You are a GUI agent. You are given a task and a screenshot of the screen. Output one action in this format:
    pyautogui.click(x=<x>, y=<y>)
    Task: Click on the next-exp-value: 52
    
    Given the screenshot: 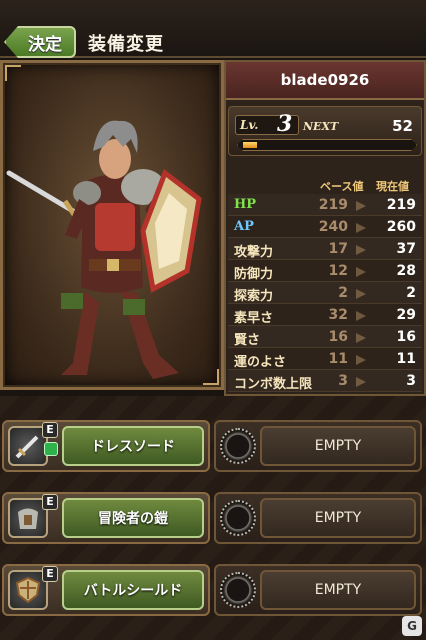 What is the action you would take?
    pyautogui.click(x=402, y=126)
    